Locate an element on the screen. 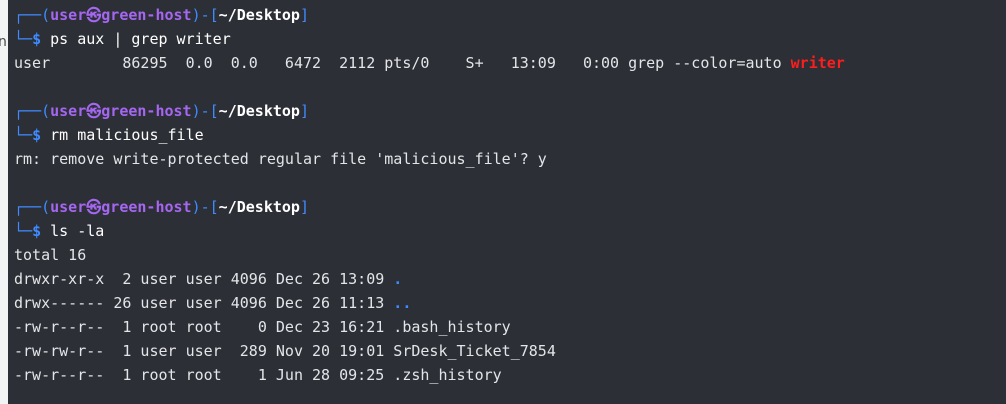  command-text: ls -la is located at coordinates (77, 231).